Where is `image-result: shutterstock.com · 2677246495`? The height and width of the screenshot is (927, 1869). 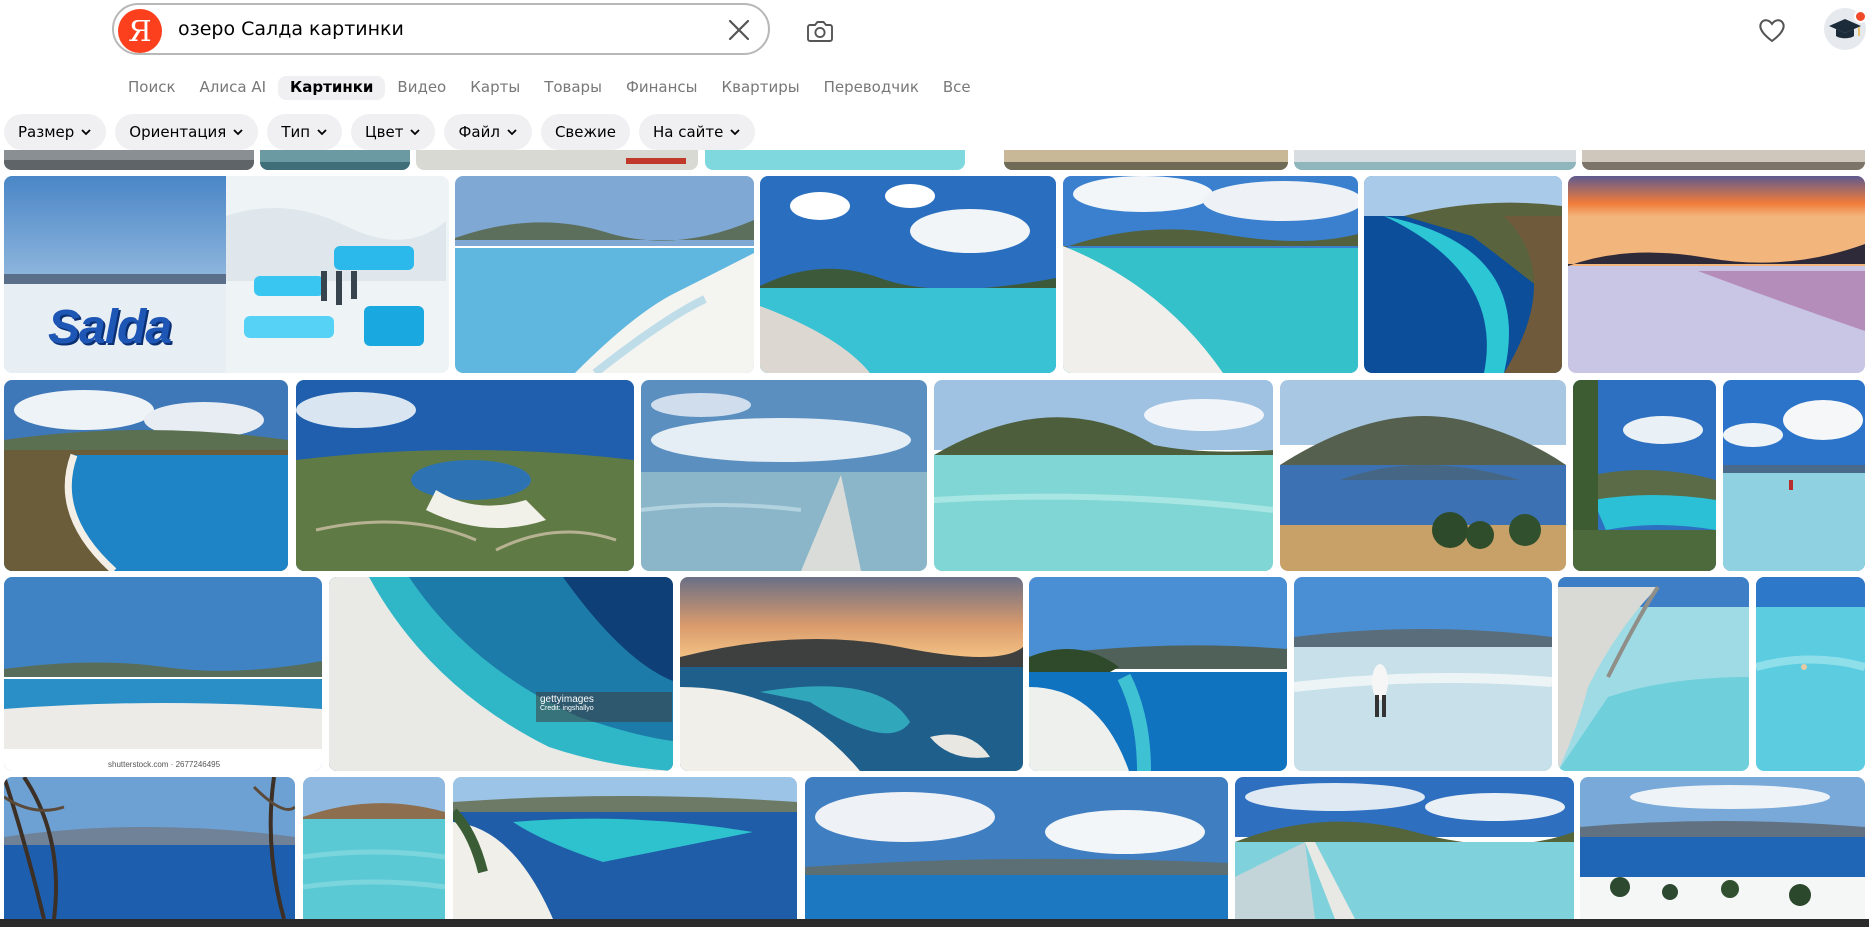 image-result: shutterstock.com · 2677246495 is located at coordinates (163, 674).